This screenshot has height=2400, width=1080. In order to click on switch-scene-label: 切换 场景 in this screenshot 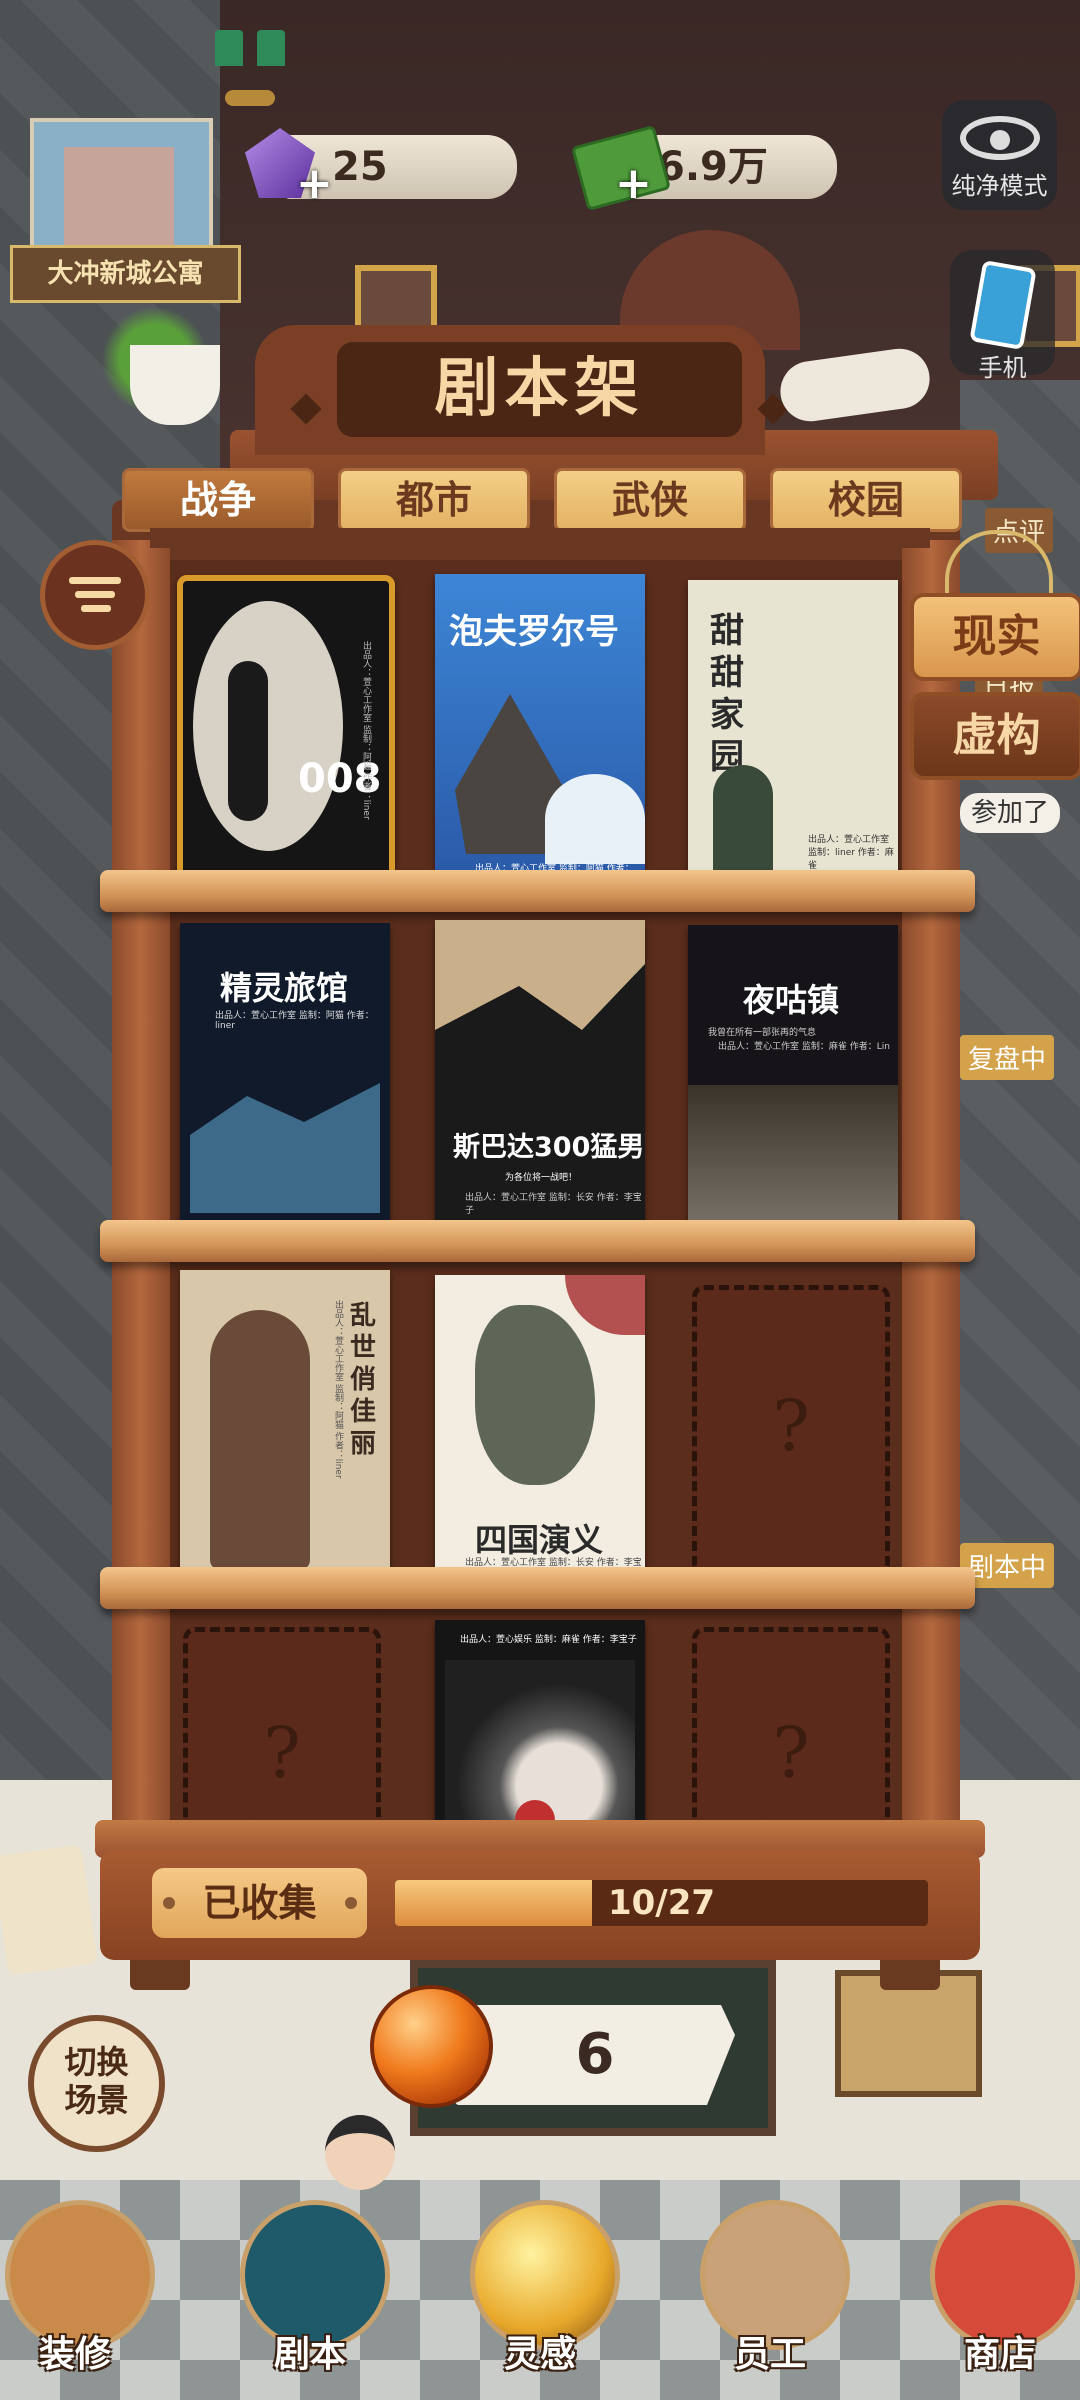, I will do `click(96, 2081)`.